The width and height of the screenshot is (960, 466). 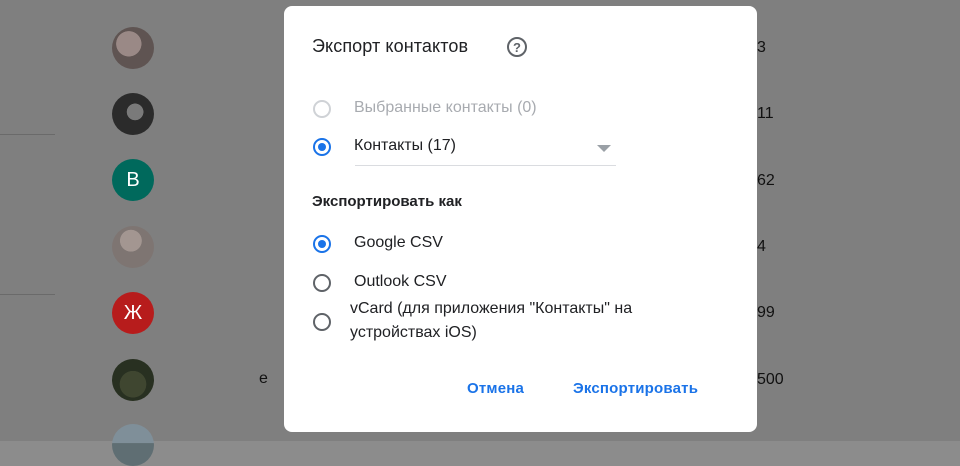 What do you see at coordinates (761, 47) in the screenshot?
I see `contact-phone: 3` at bounding box center [761, 47].